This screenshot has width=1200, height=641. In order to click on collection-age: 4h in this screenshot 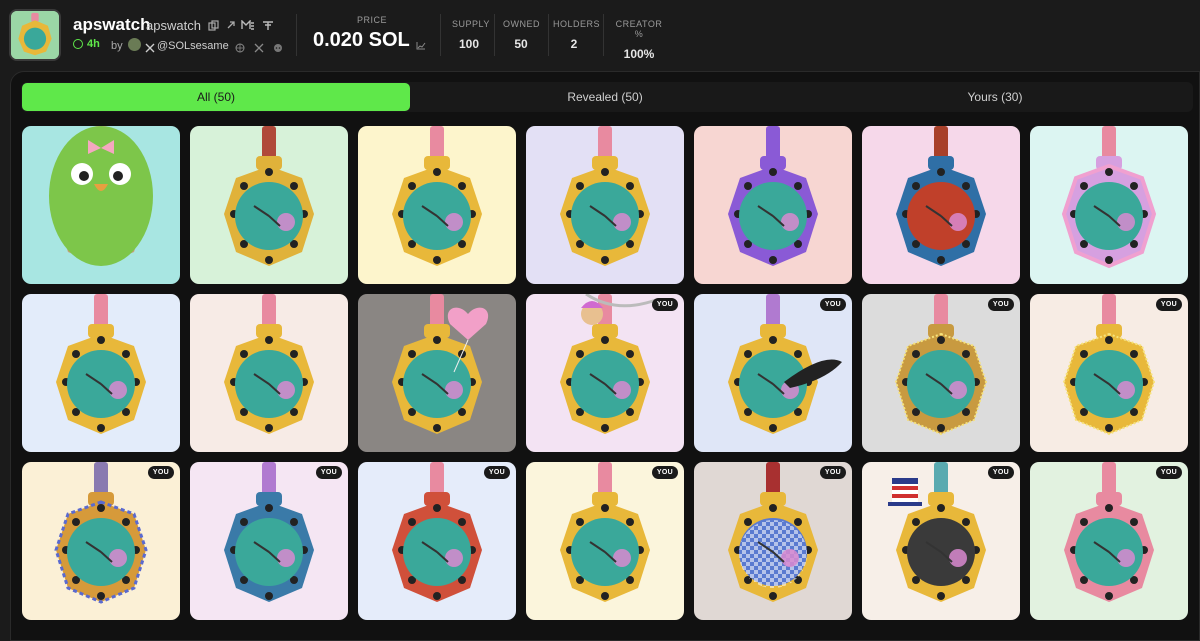, I will do `click(86, 44)`.